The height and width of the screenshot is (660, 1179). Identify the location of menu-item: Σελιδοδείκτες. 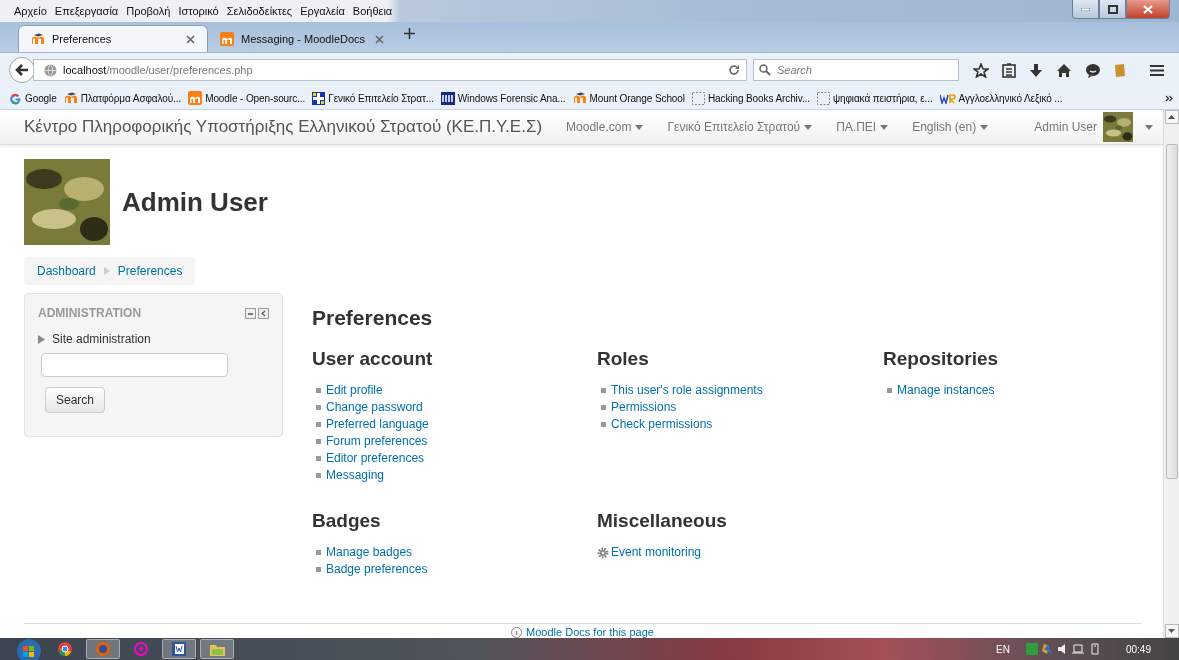
(259, 11).